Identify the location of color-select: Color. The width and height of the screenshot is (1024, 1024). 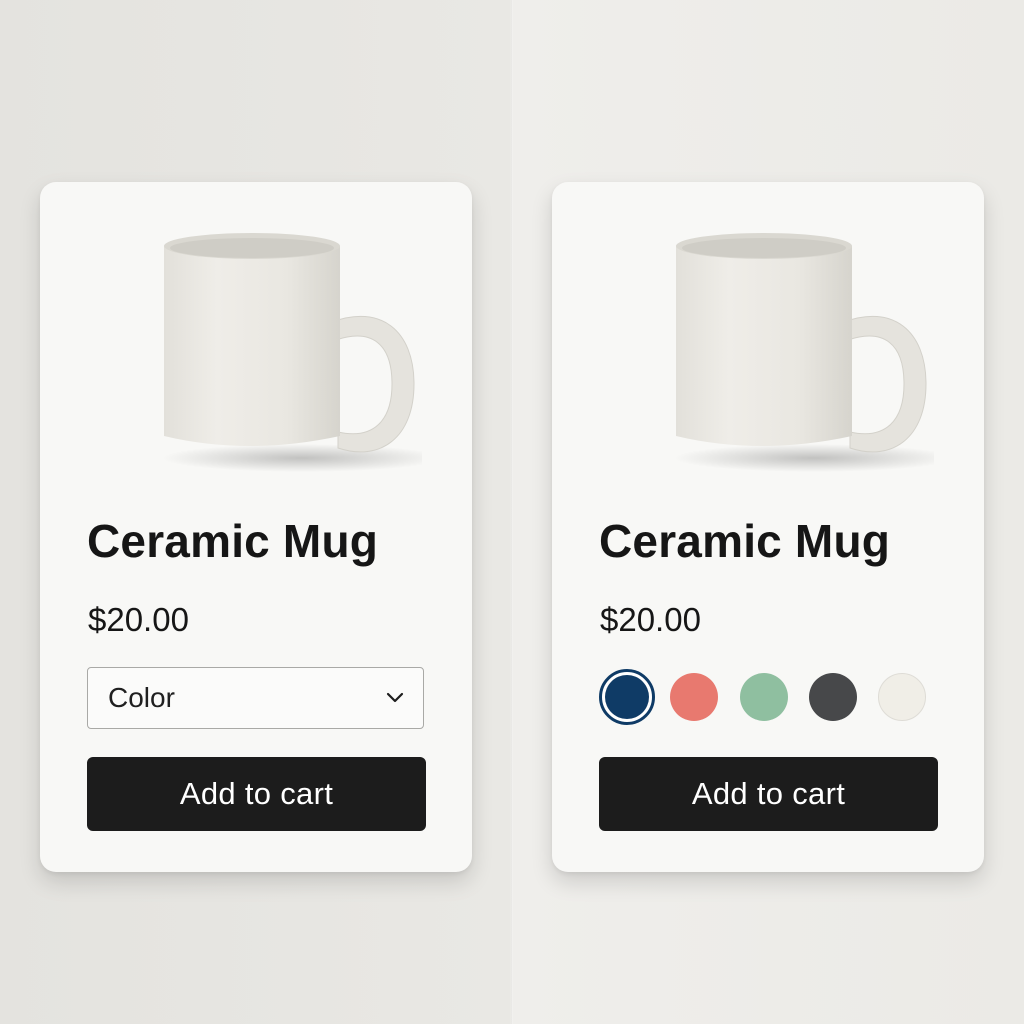
(255, 698).